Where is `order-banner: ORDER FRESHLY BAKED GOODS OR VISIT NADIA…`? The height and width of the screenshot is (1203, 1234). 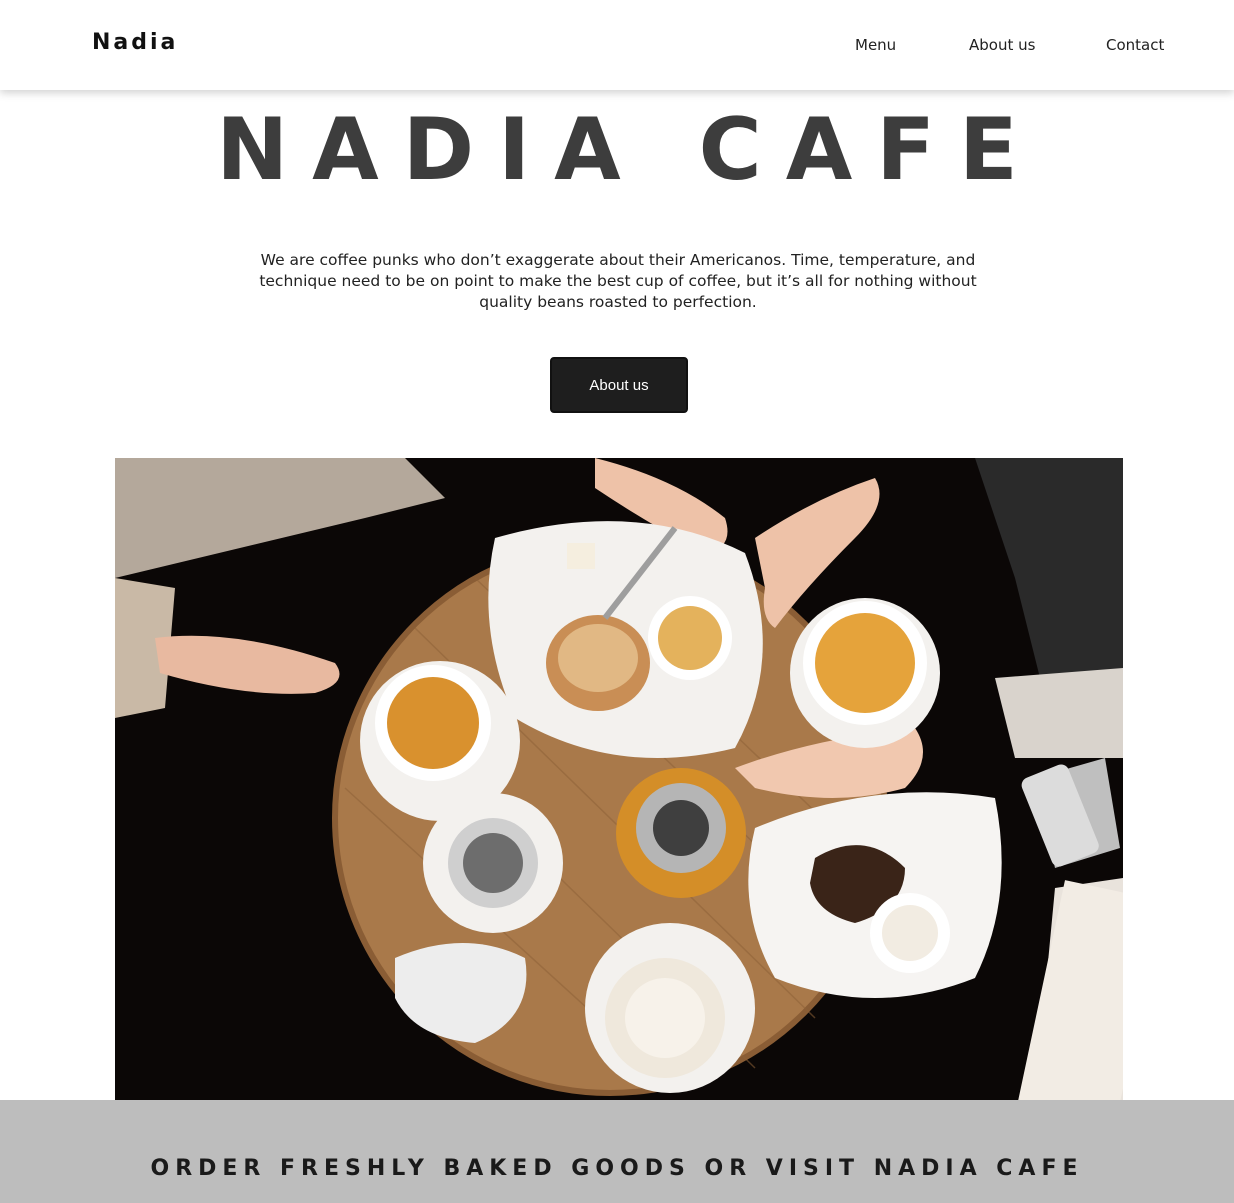 order-banner: ORDER FRESHLY BAKED GOODS OR VISIT NADIA… is located at coordinates (617, 1151).